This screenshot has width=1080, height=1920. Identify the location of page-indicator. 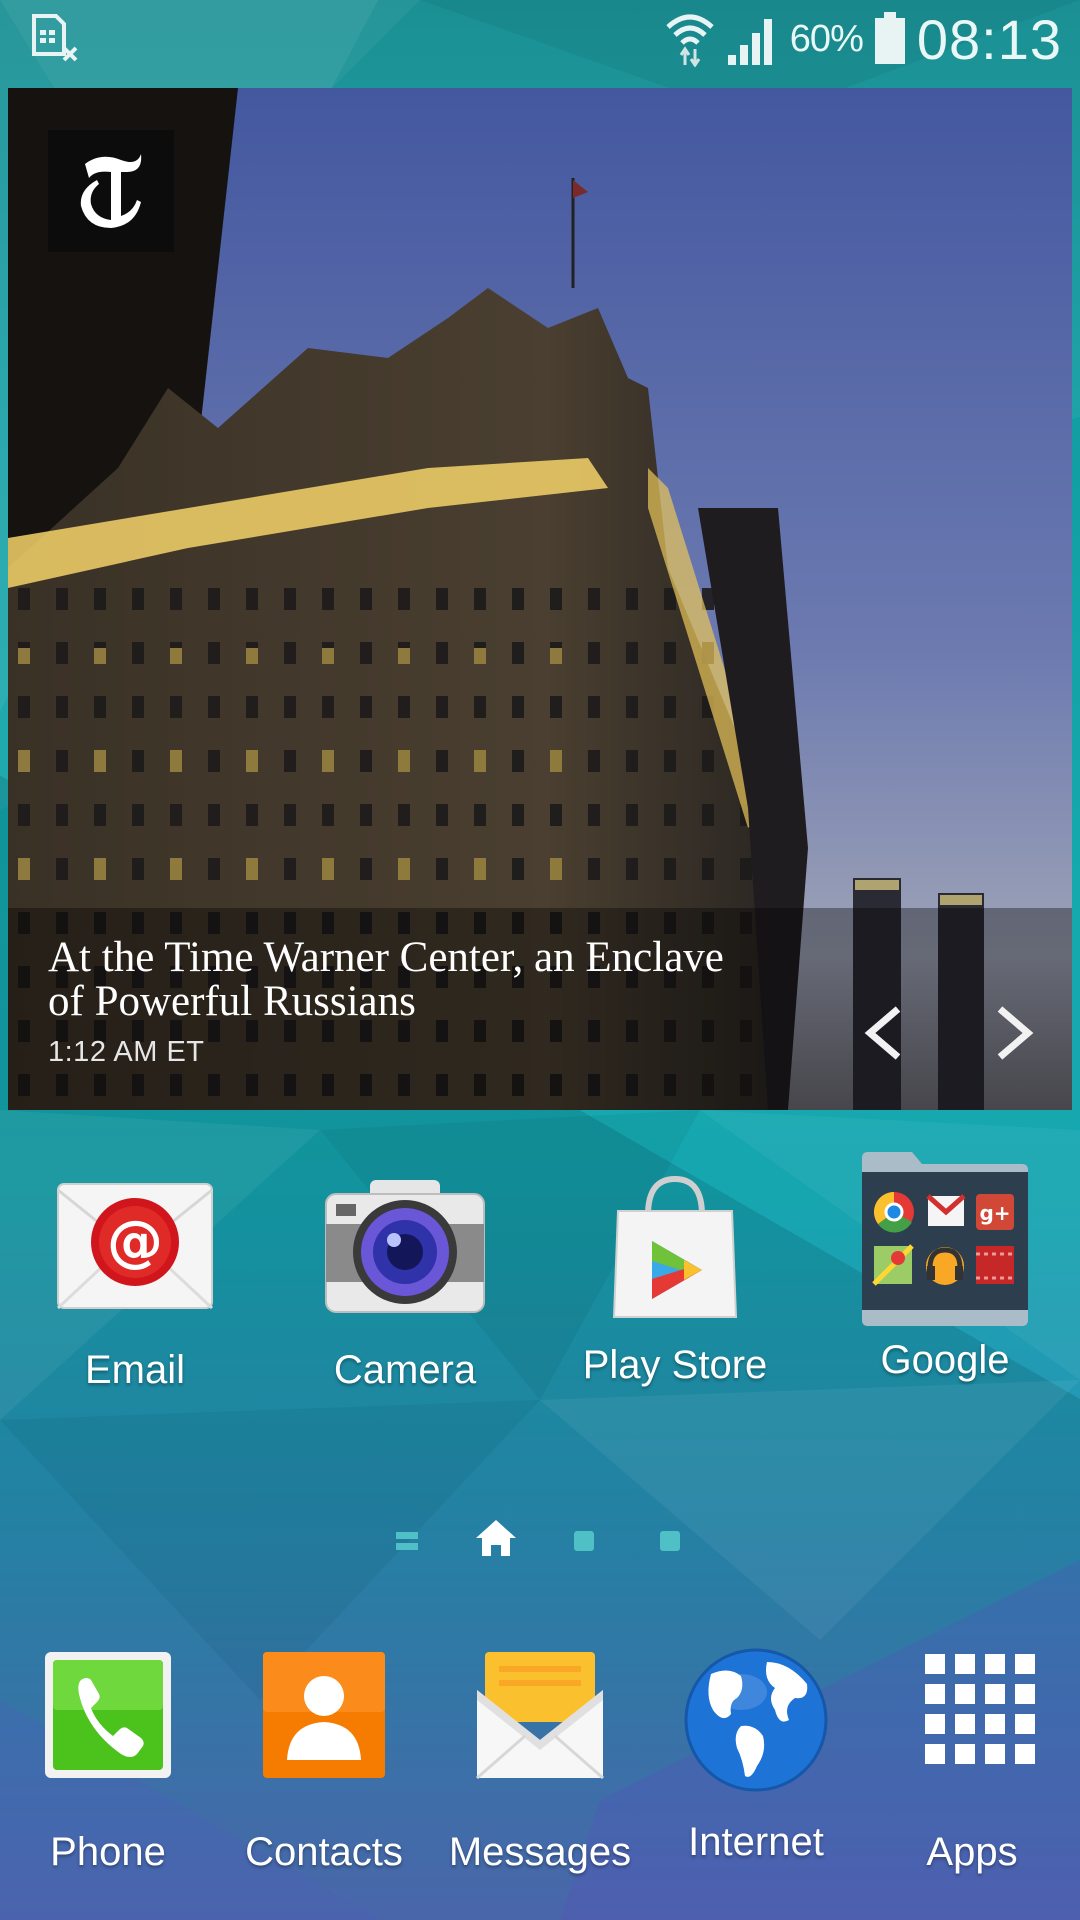
(540, 1541).